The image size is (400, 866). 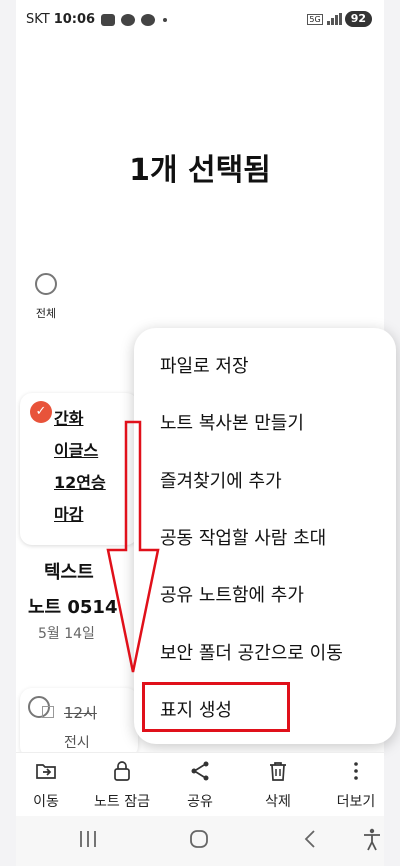 I want to click on annotation-arrow-icon, so click(x=133, y=546).